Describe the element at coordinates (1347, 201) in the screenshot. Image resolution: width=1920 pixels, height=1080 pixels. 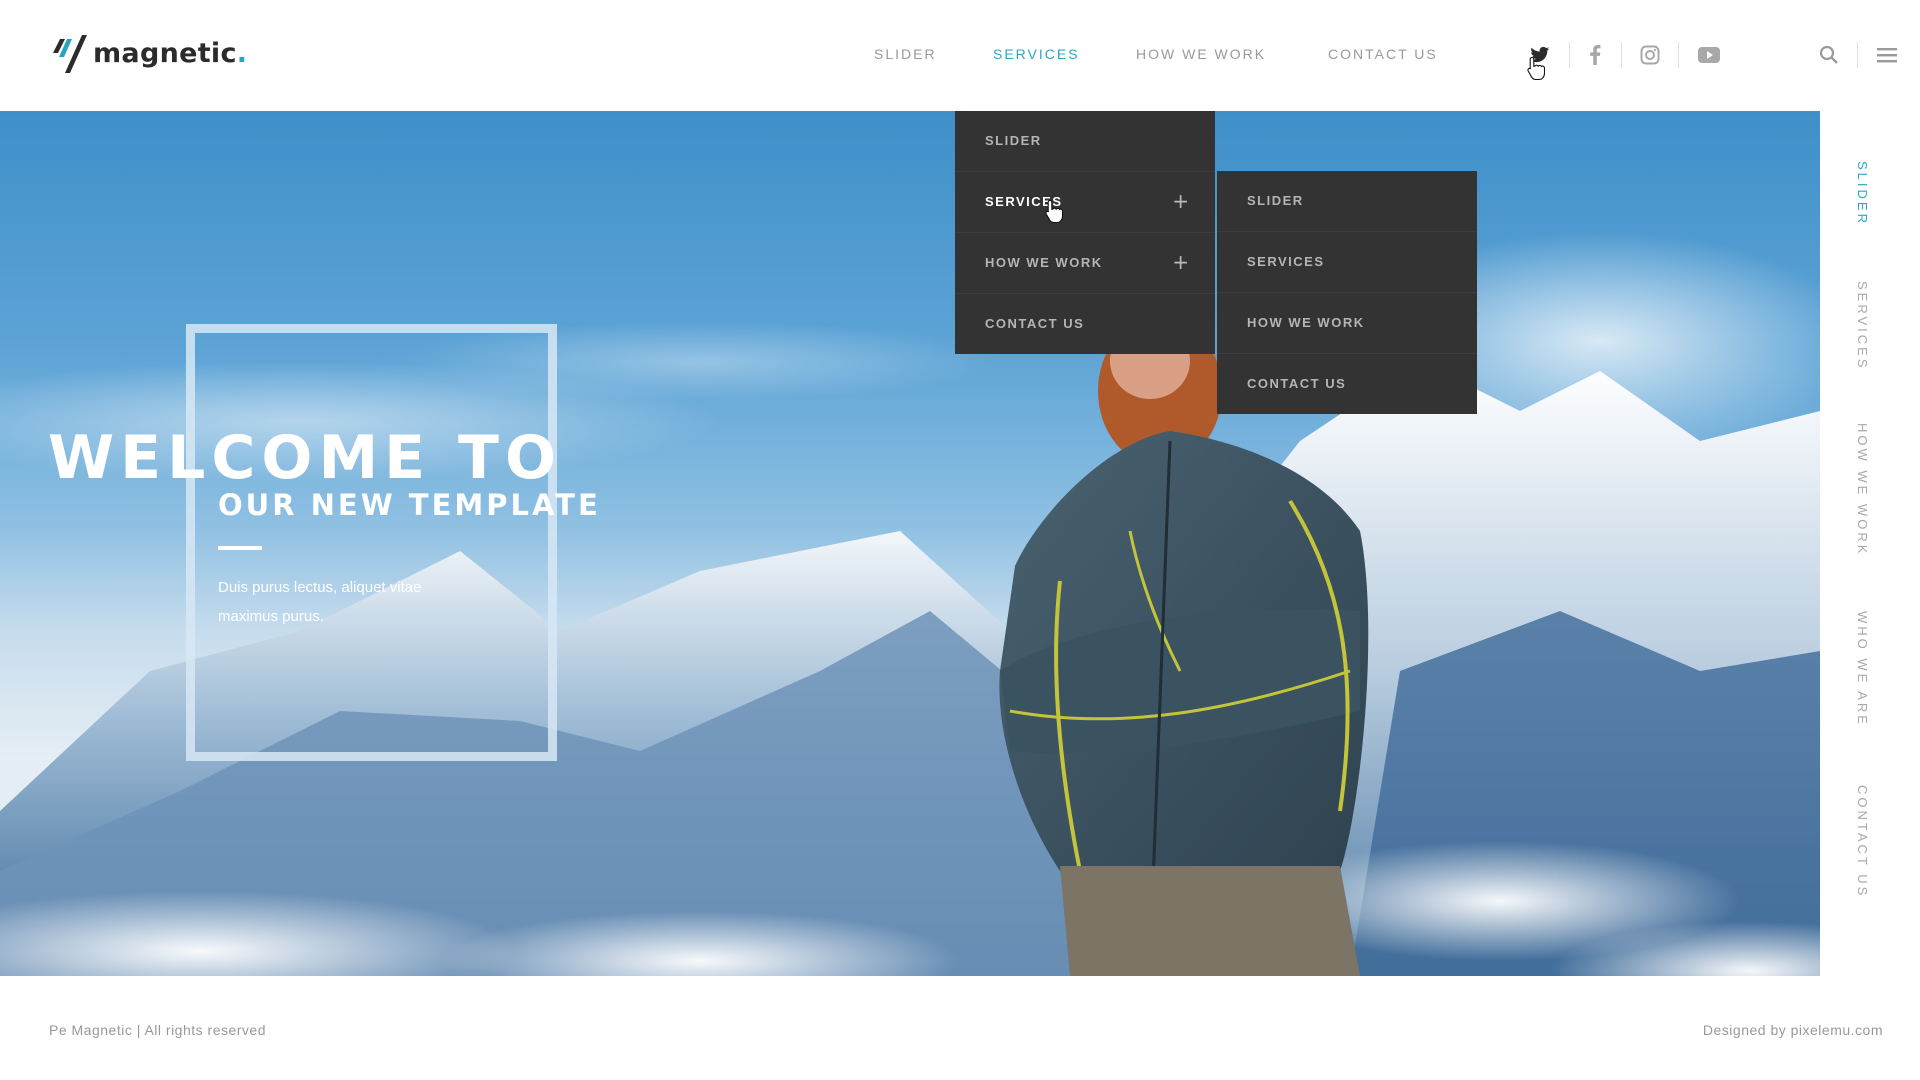
I see `submenu-item-slider: SLIDER` at that location.